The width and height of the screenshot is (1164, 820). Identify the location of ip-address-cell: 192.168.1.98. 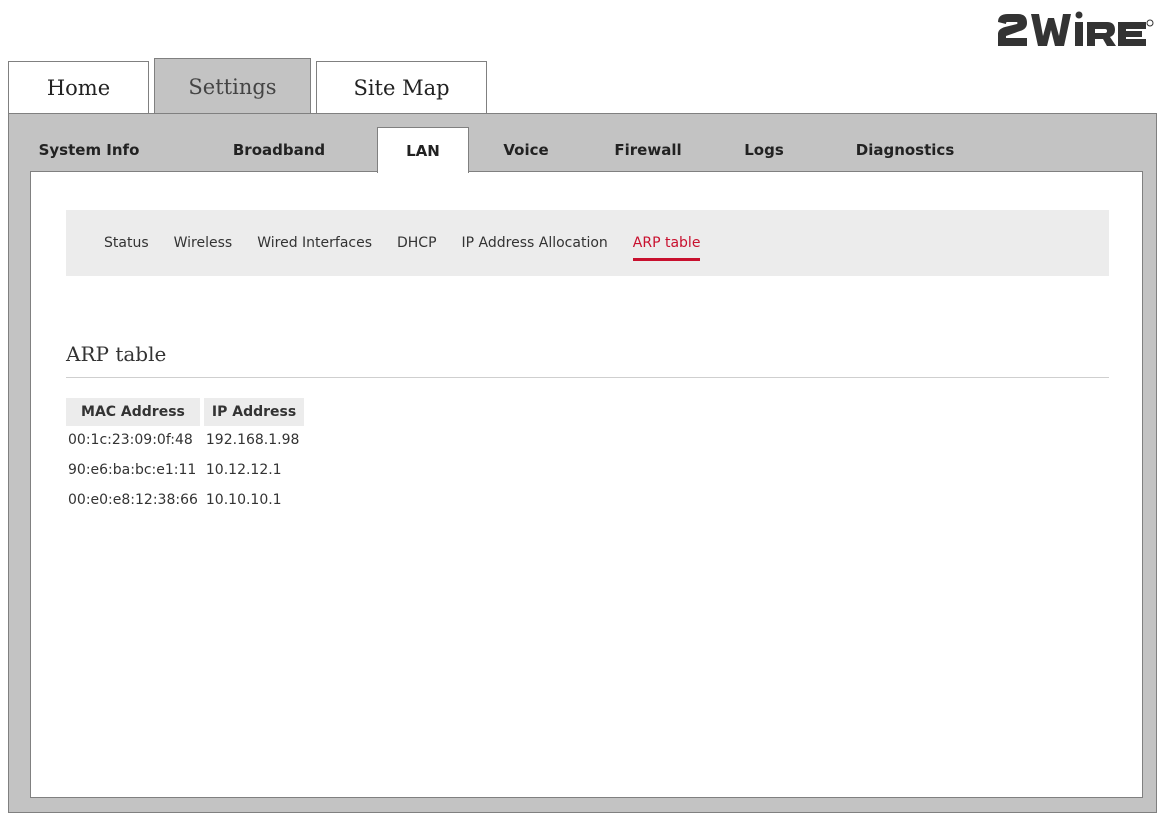
(252, 440).